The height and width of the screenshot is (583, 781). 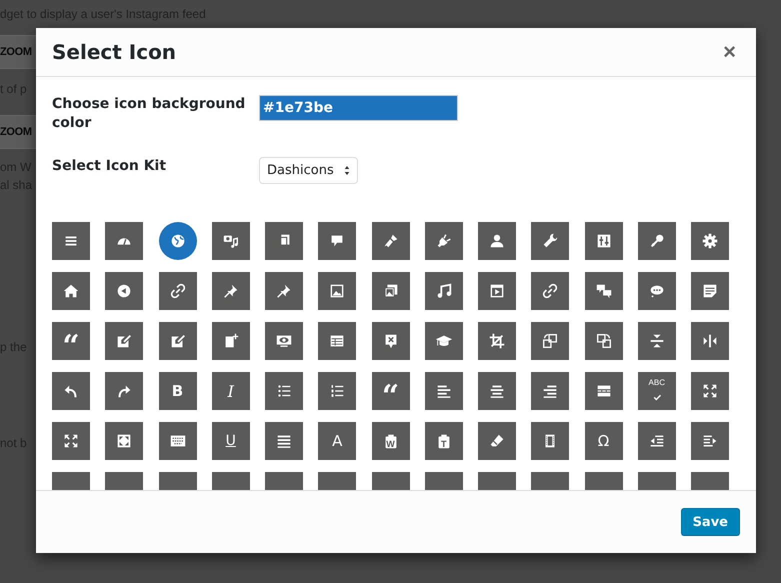 I want to click on field-label: Select Icon Kit, so click(x=110, y=166).